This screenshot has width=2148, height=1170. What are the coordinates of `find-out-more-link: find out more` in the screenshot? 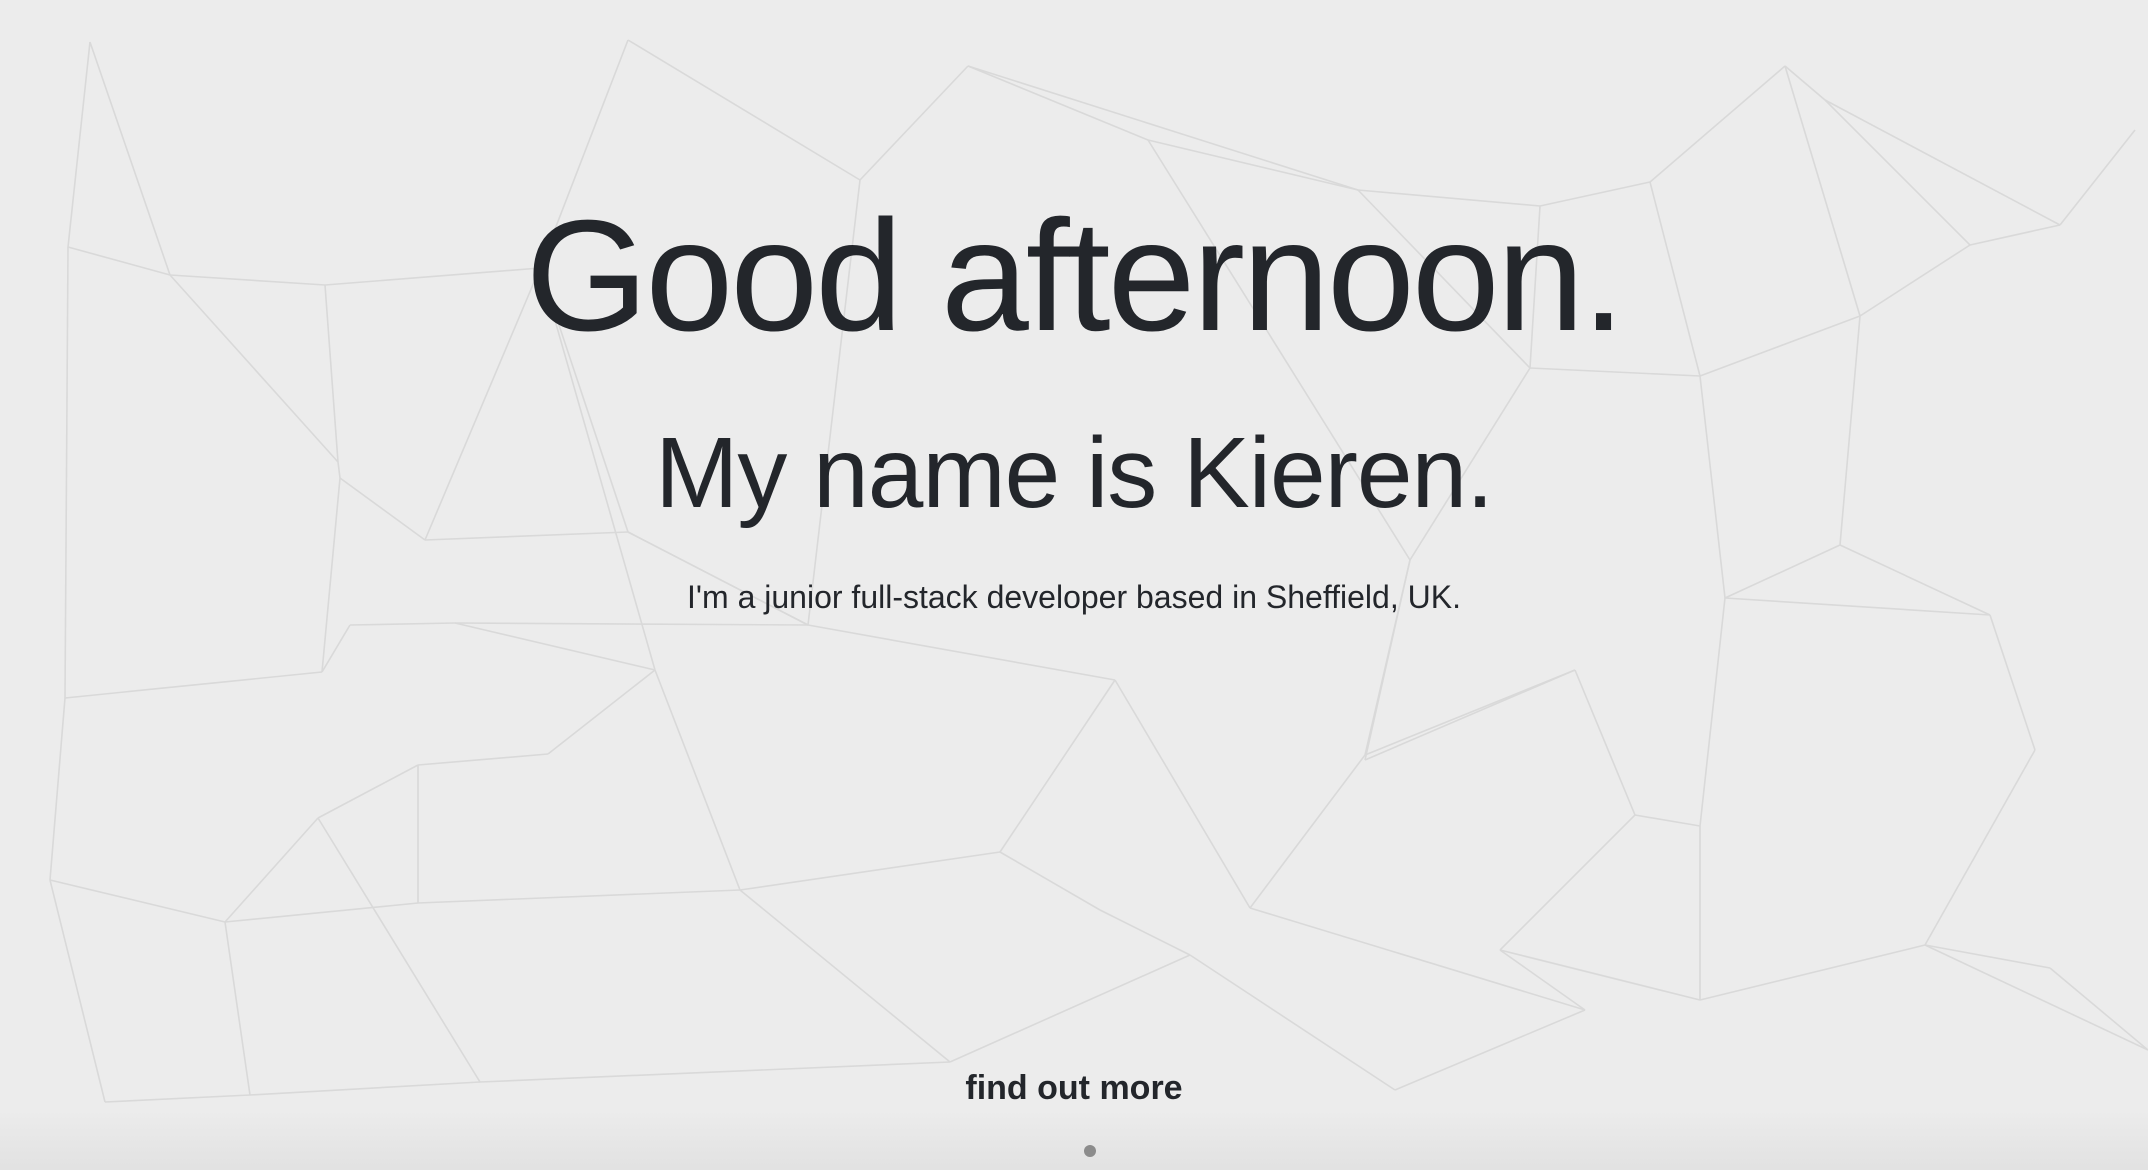 It's located at (1074, 1088).